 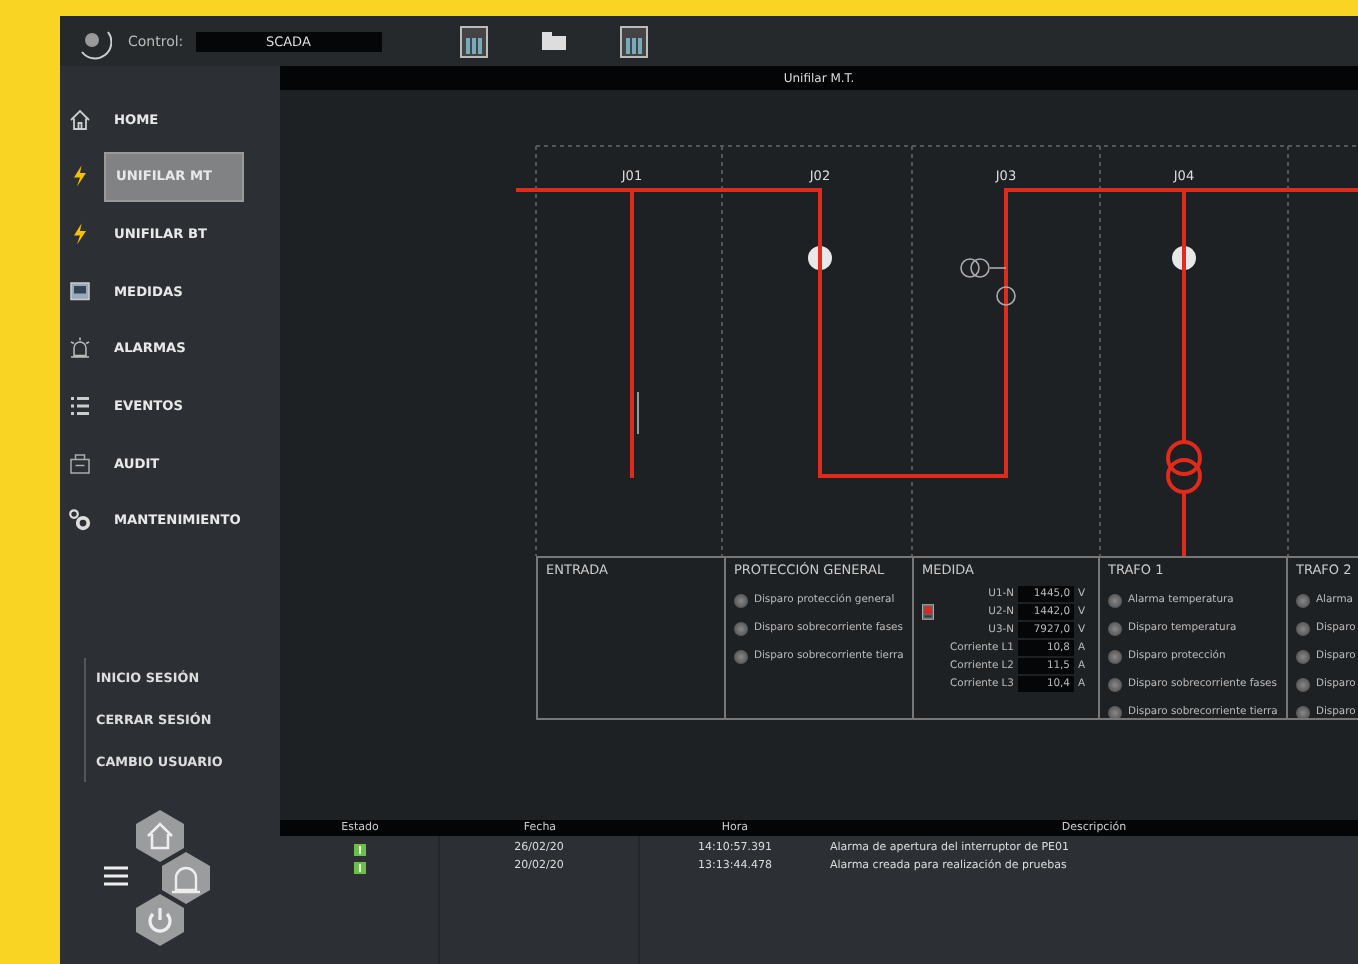 What do you see at coordinates (80, 348) in the screenshot?
I see `alarm-icon` at bounding box center [80, 348].